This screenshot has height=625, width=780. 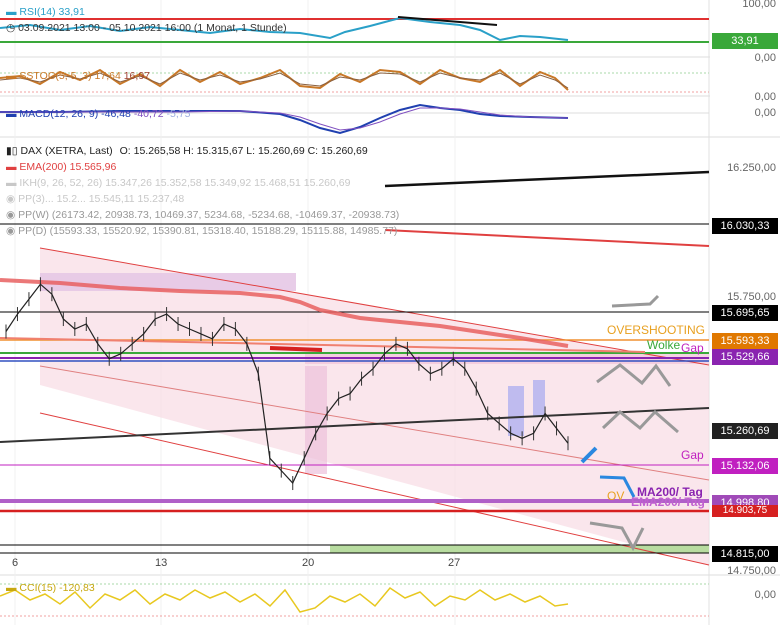 What do you see at coordinates (11, 28) in the screenshot?
I see `clock-icon: ◷` at bounding box center [11, 28].